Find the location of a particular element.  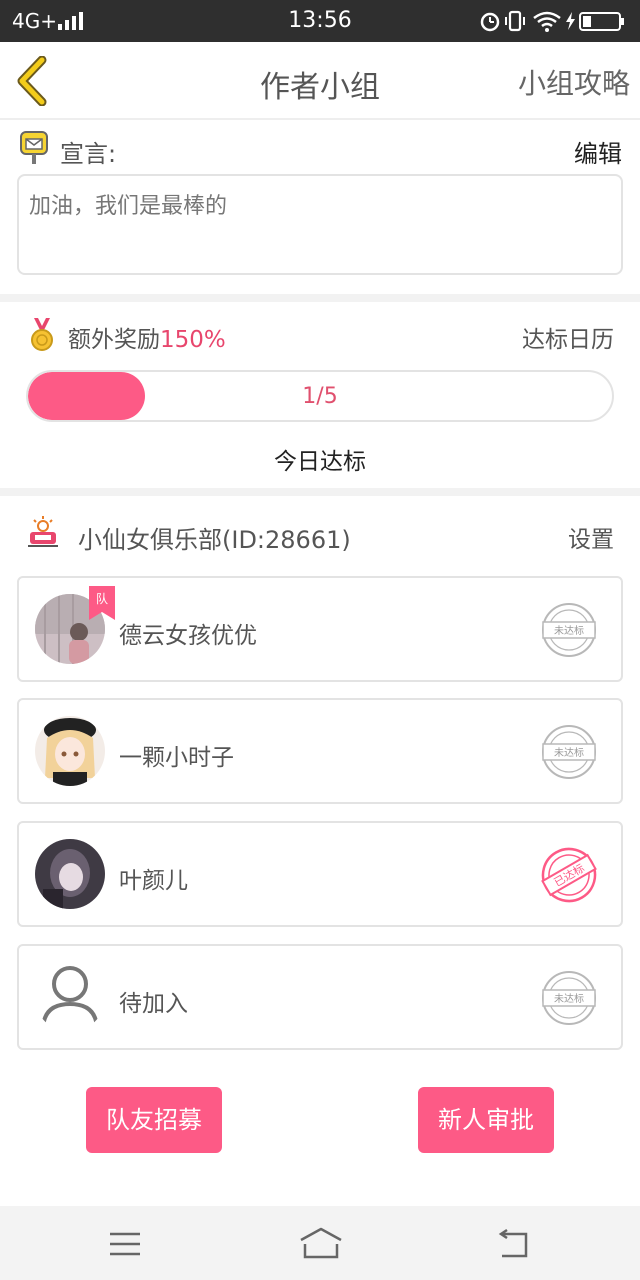

member-card: 一颗小时子 未达标 is located at coordinates (320, 751).